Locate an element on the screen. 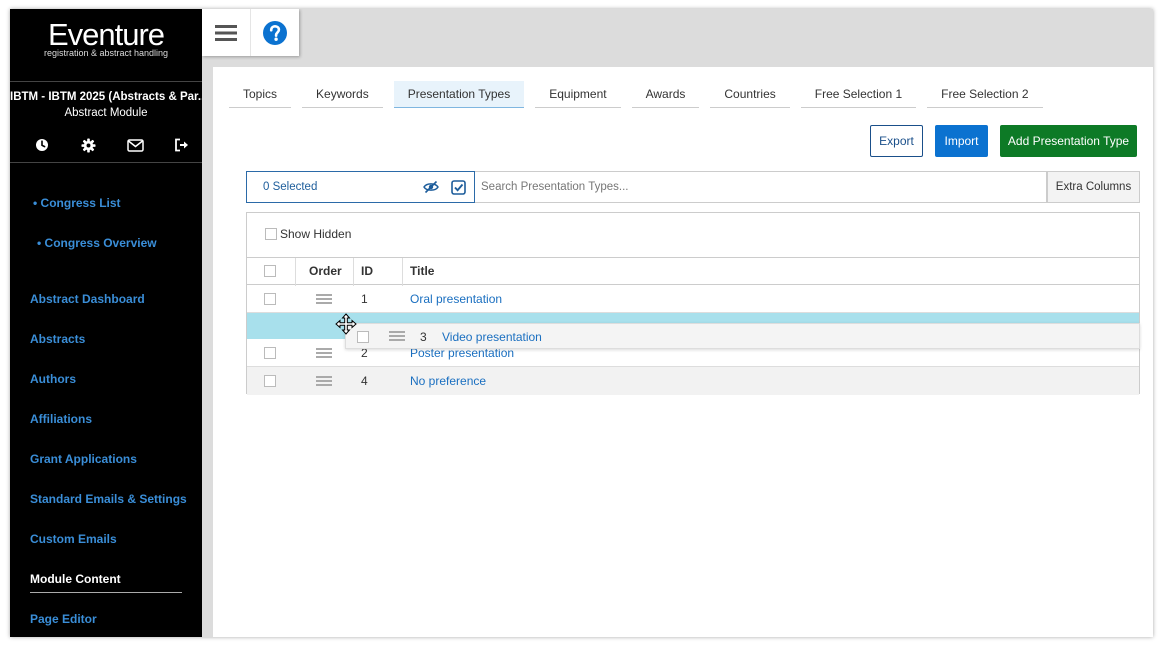 This screenshot has width=1161, height=645. tab-equipment: Equipment is located at coordinates (578, 94).